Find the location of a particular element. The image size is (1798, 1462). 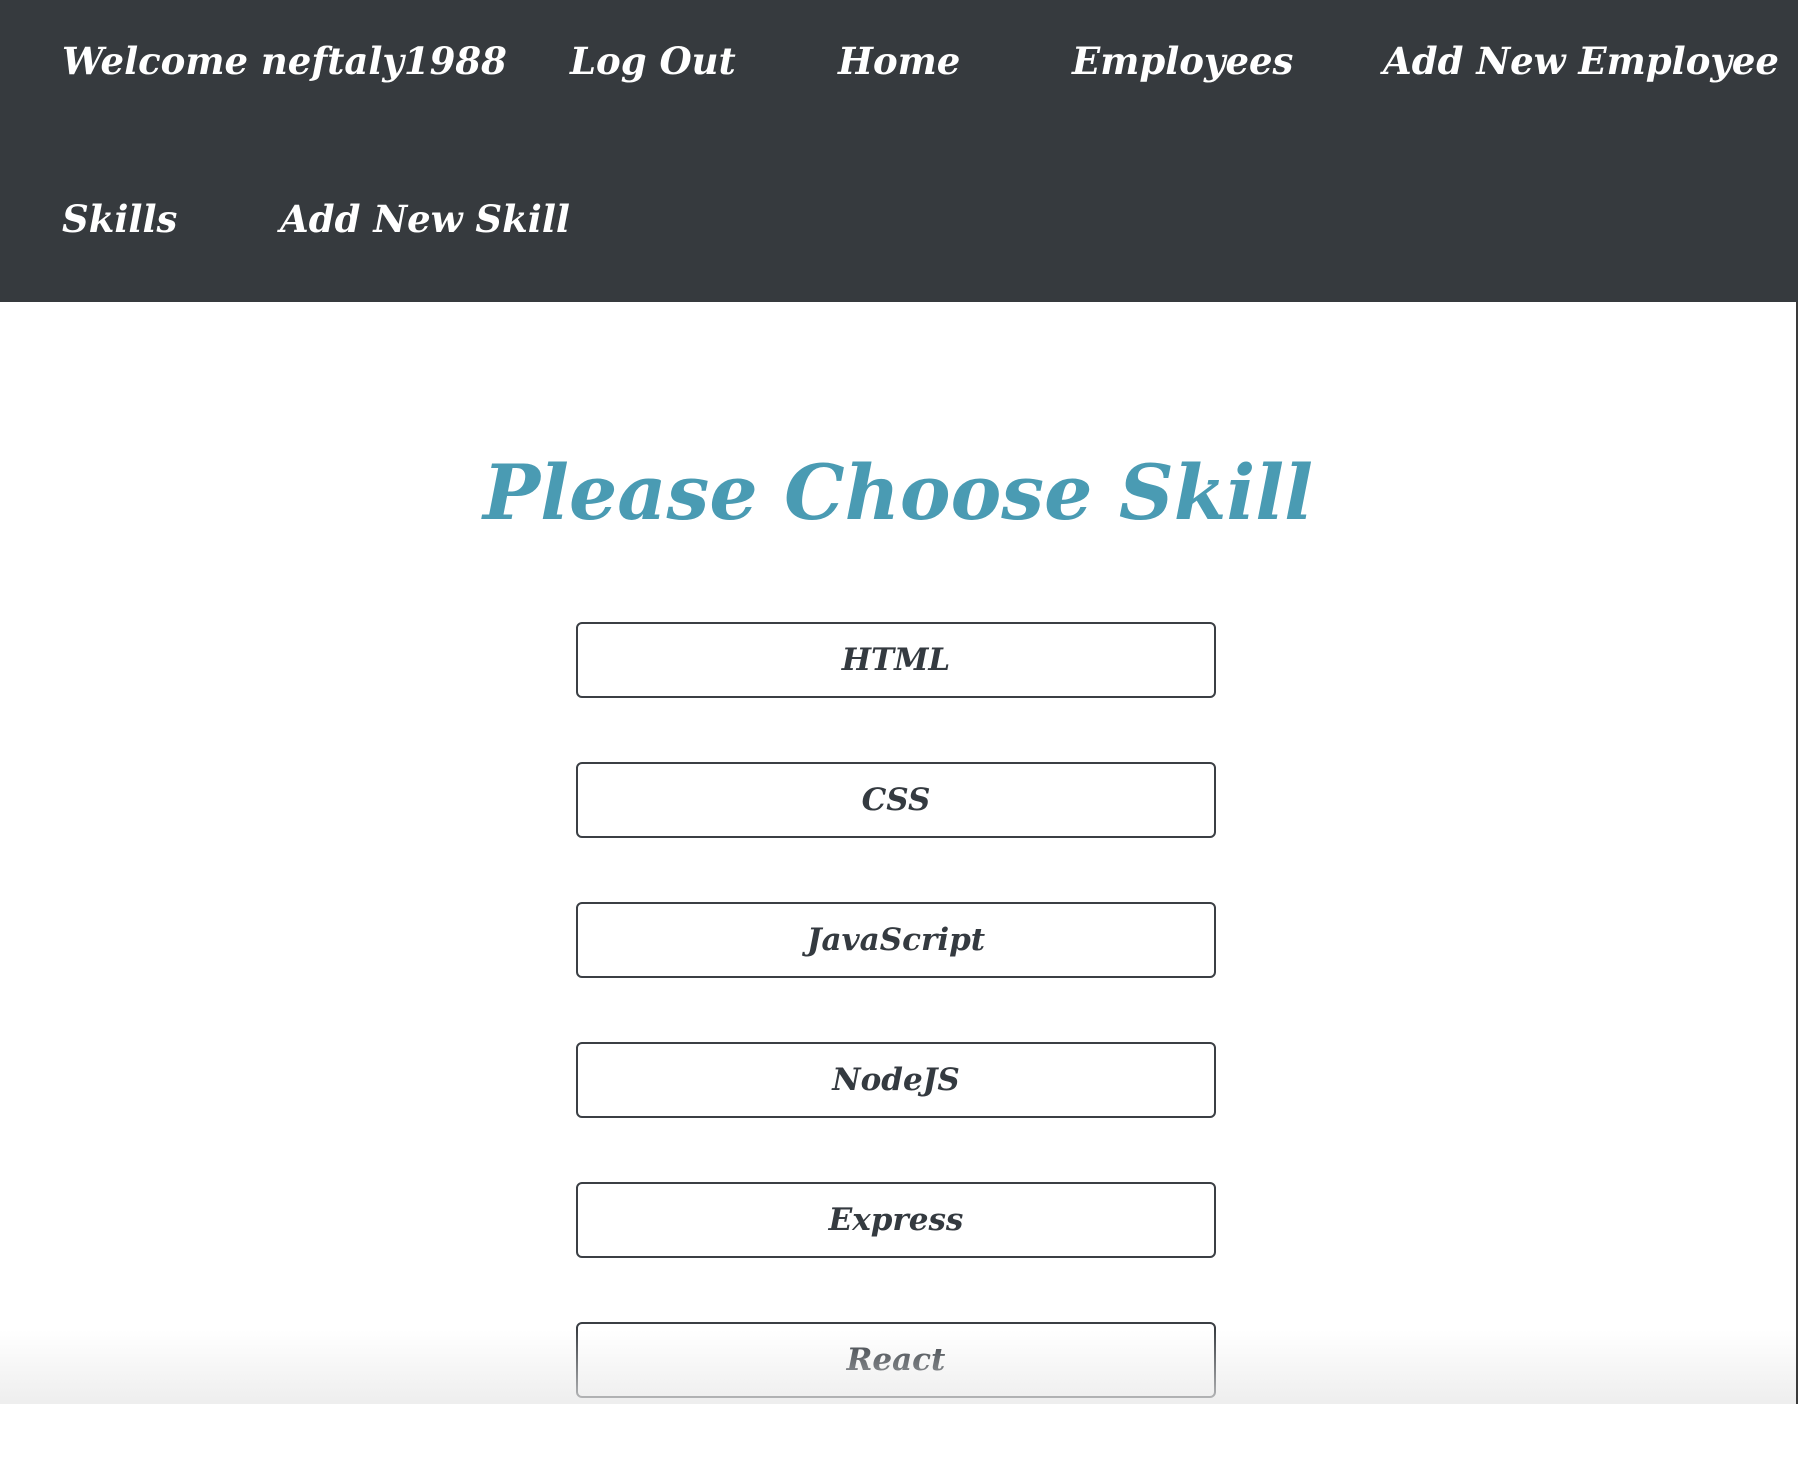

nav-home-link: Home is located at coordinates (899, 61).